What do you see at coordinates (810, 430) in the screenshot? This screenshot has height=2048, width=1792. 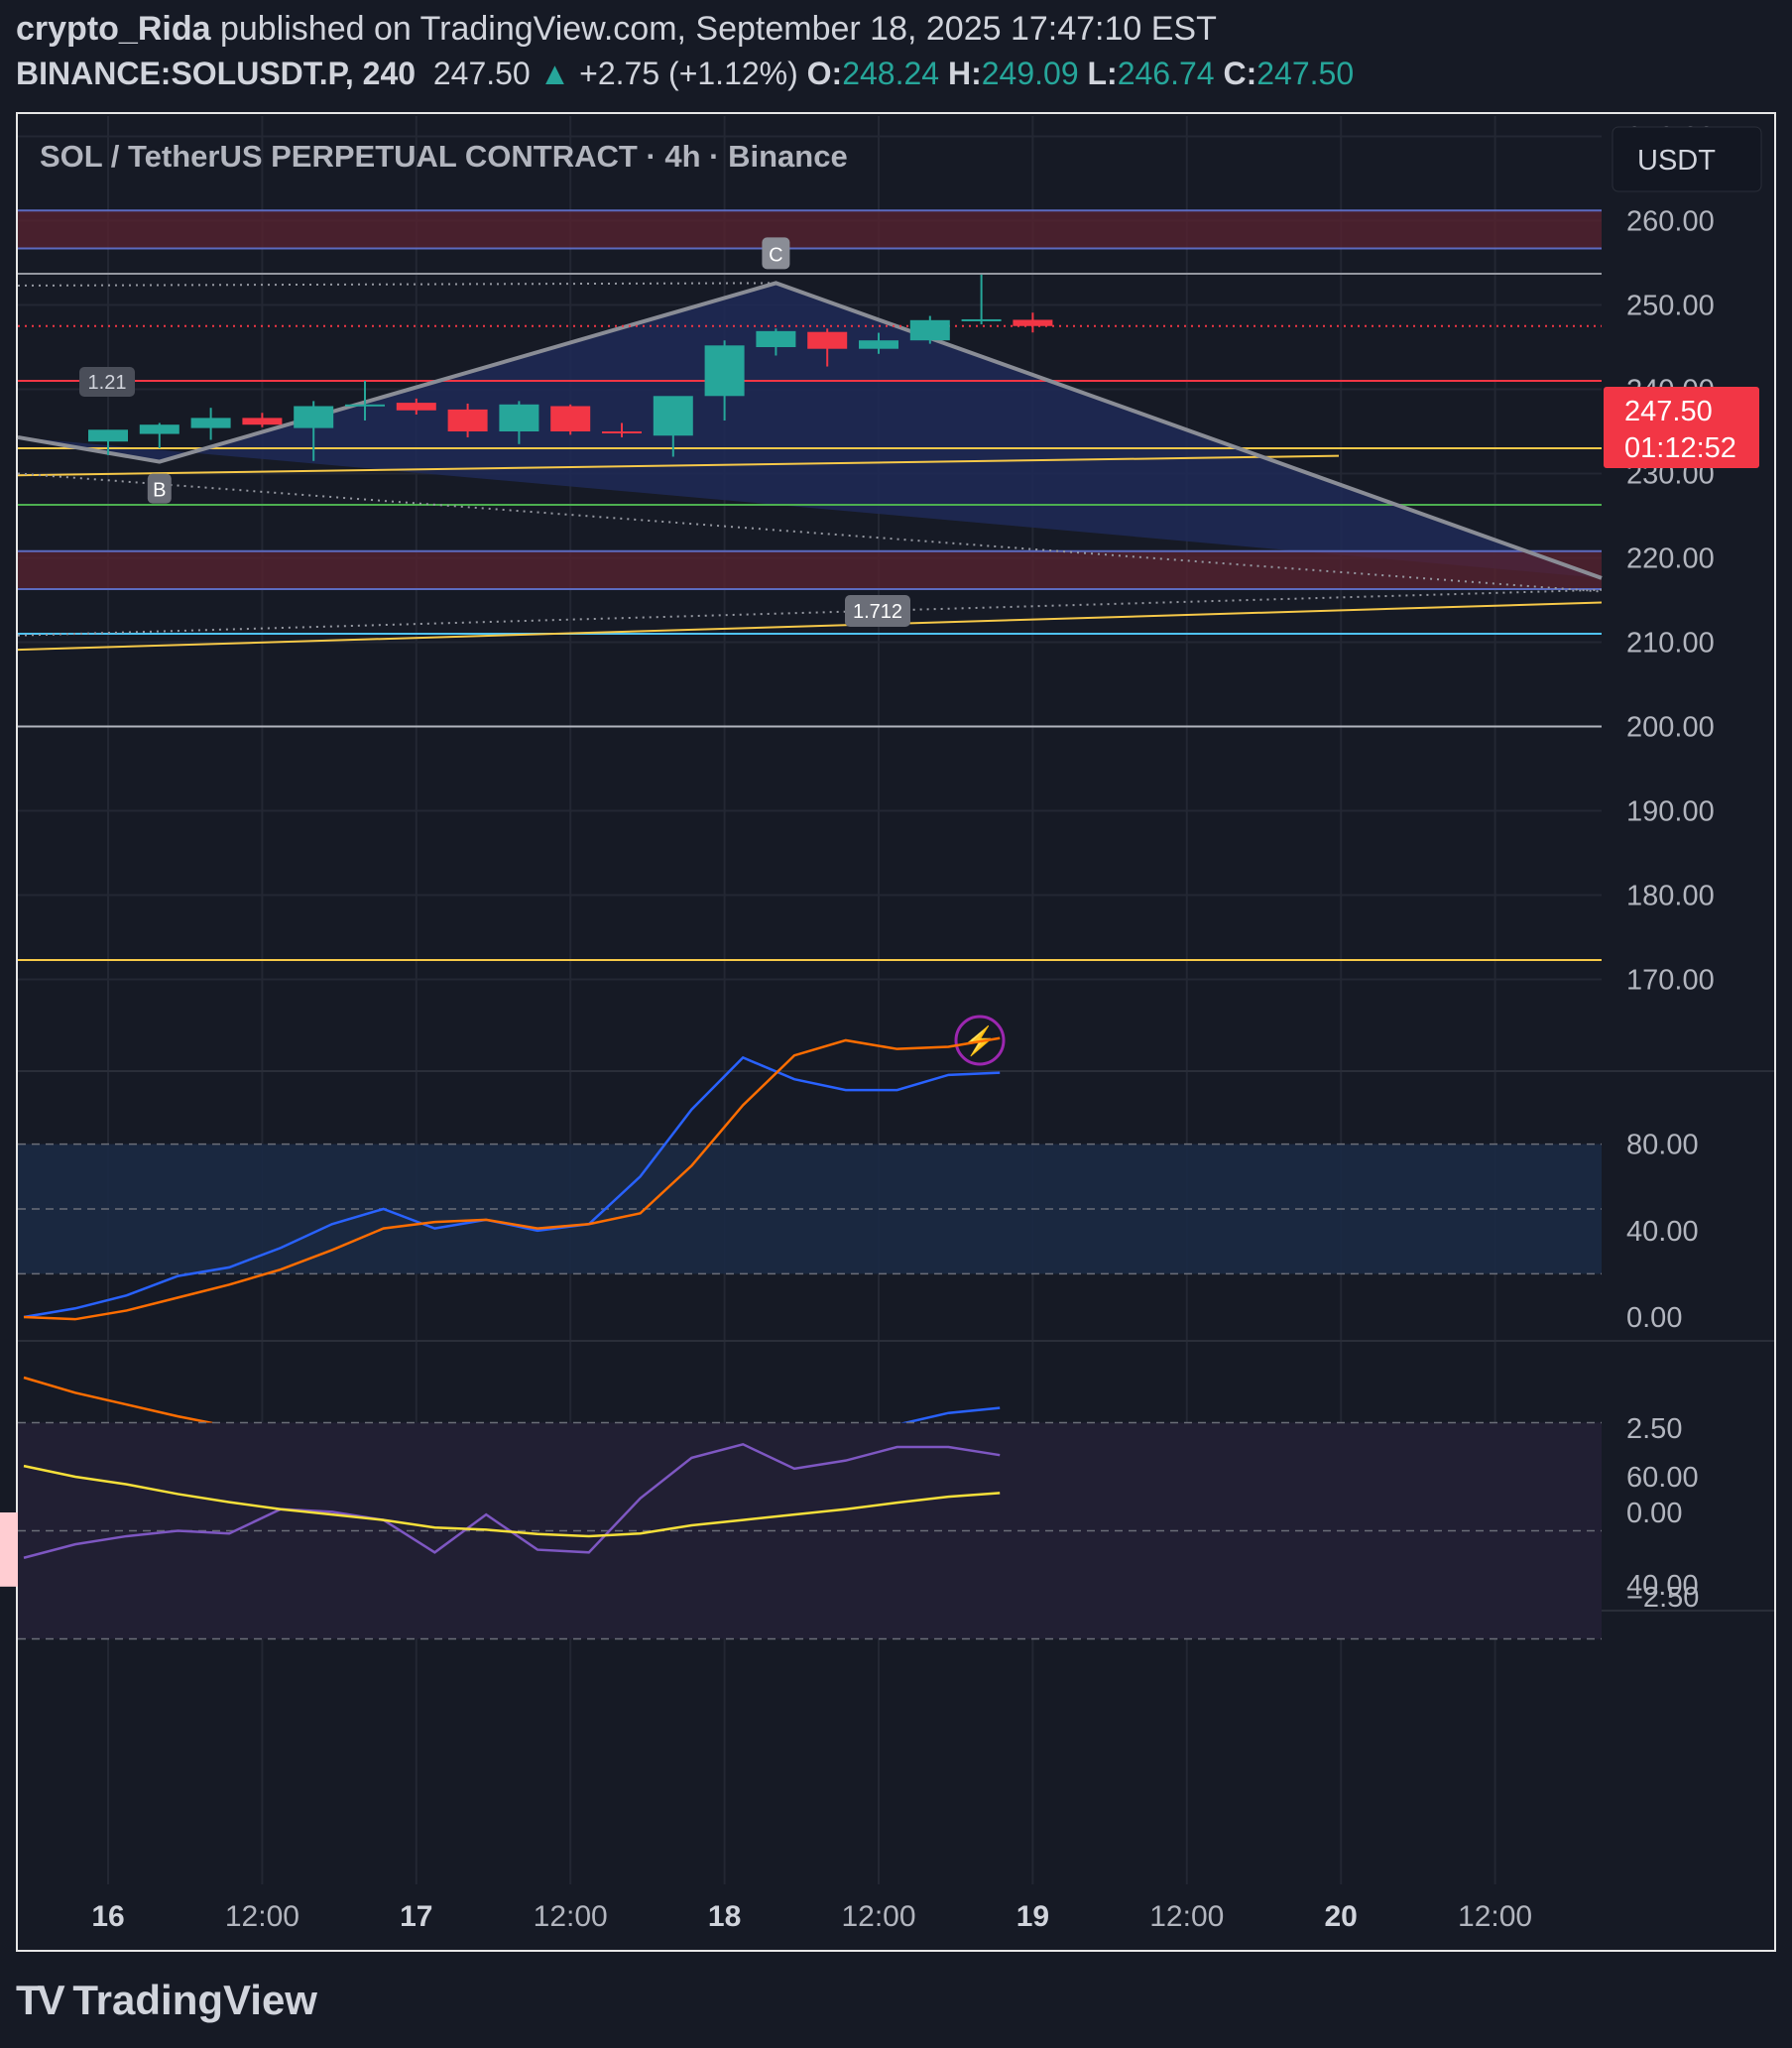 I see `pattern-fill` at bounding box center [810, 430].